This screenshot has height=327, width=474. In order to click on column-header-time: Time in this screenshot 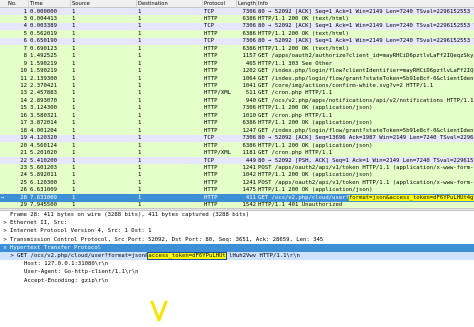, I will do `click(36, 4)`.